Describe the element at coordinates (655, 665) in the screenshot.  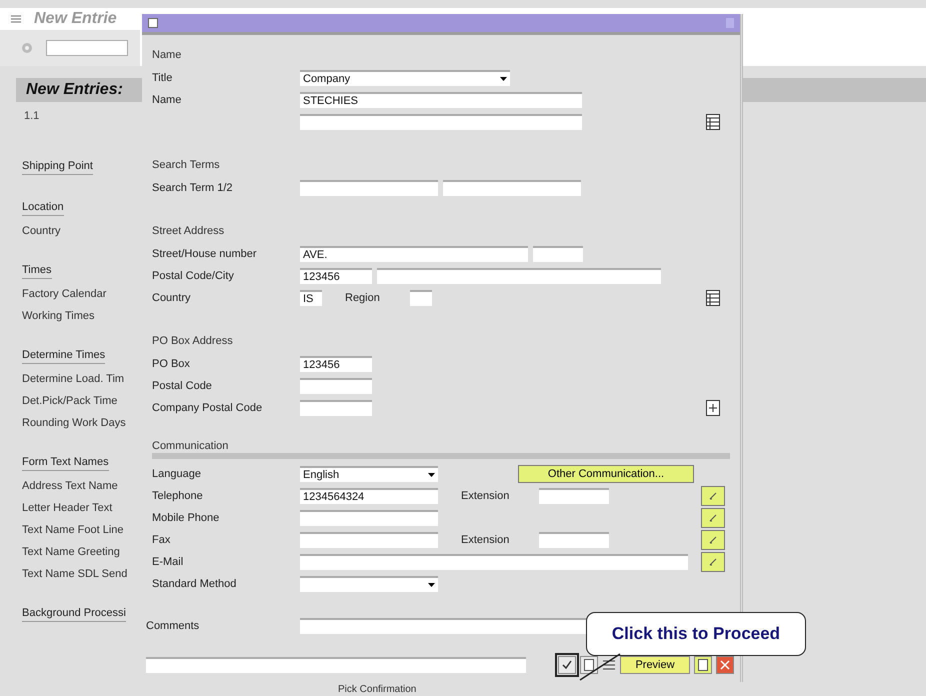
I see `preview-button: Preview` at that location.